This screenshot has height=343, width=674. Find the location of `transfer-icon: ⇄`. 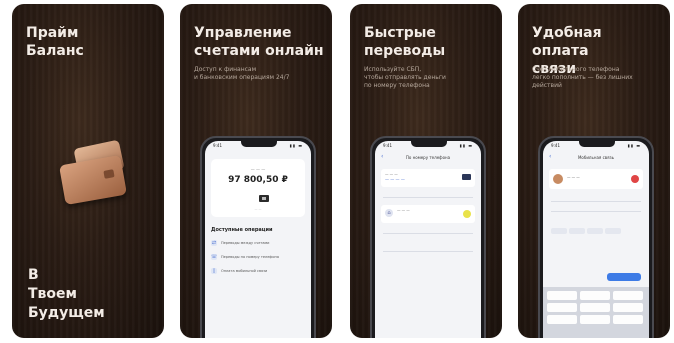

transfer-icon: ⇄ is located at coordinates (214, 243).